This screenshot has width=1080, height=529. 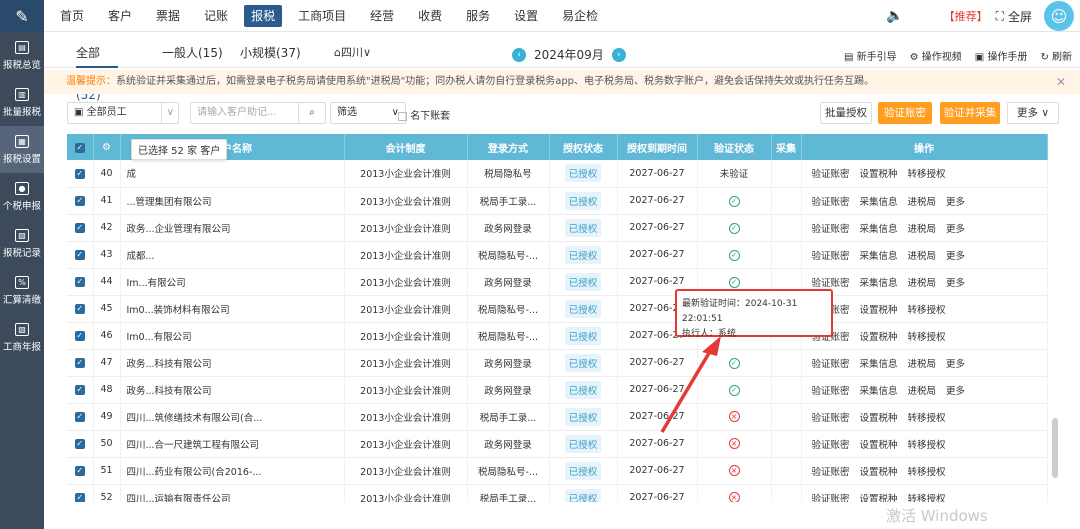 I want to click on customer-name: Im...有限公司, so click(x=232, y=282).